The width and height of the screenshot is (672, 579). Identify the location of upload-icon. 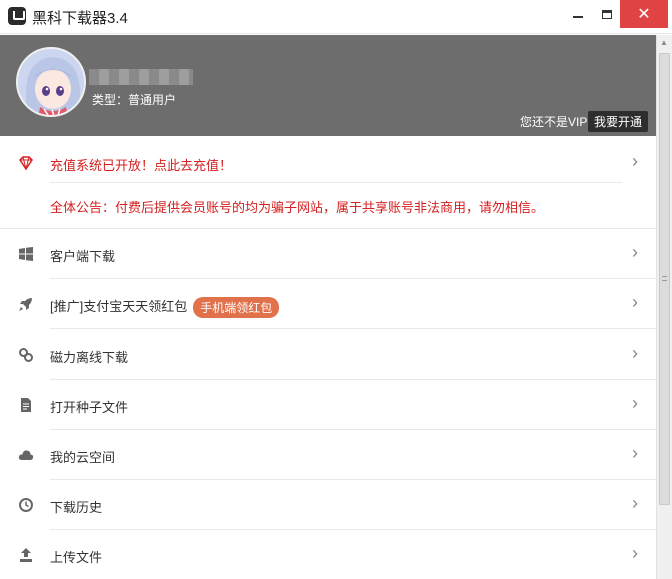
(26, 555).